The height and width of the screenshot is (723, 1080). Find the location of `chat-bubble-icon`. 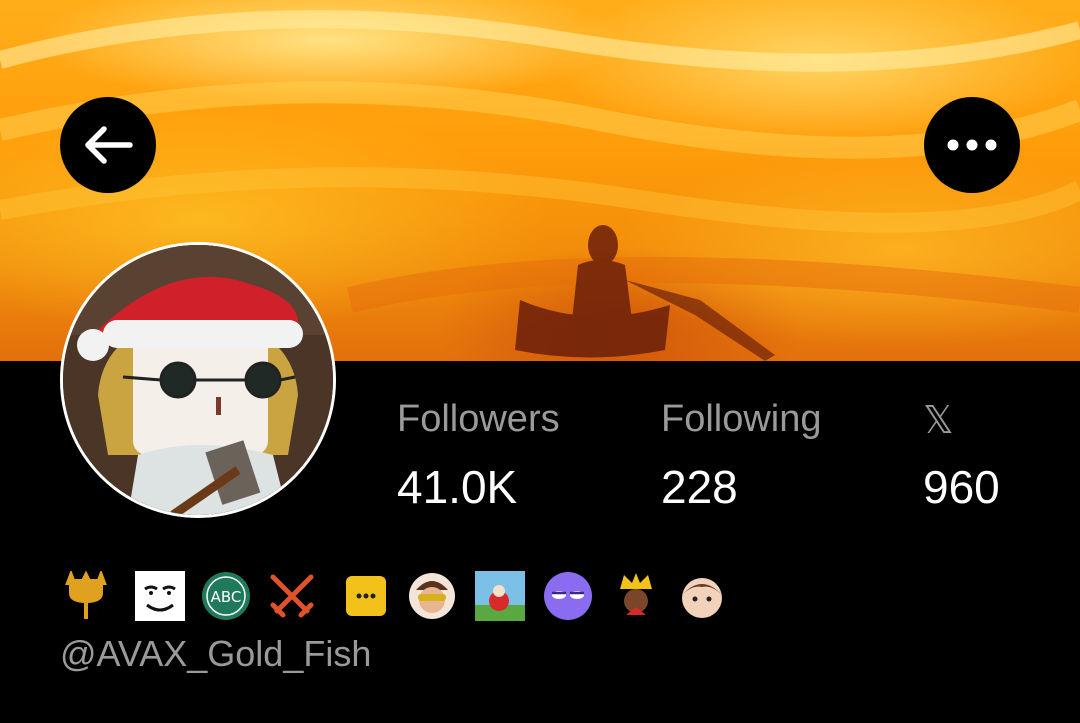

chat-bubble-icon is located at coordinates (366, 596).